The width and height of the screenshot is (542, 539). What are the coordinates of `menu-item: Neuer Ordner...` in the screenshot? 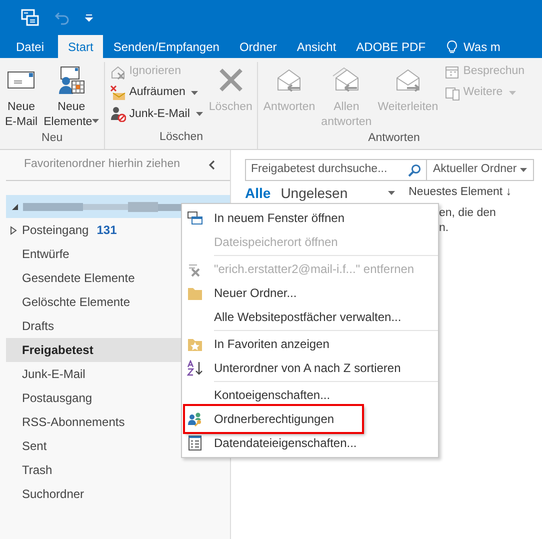 It's located at (310, 293).